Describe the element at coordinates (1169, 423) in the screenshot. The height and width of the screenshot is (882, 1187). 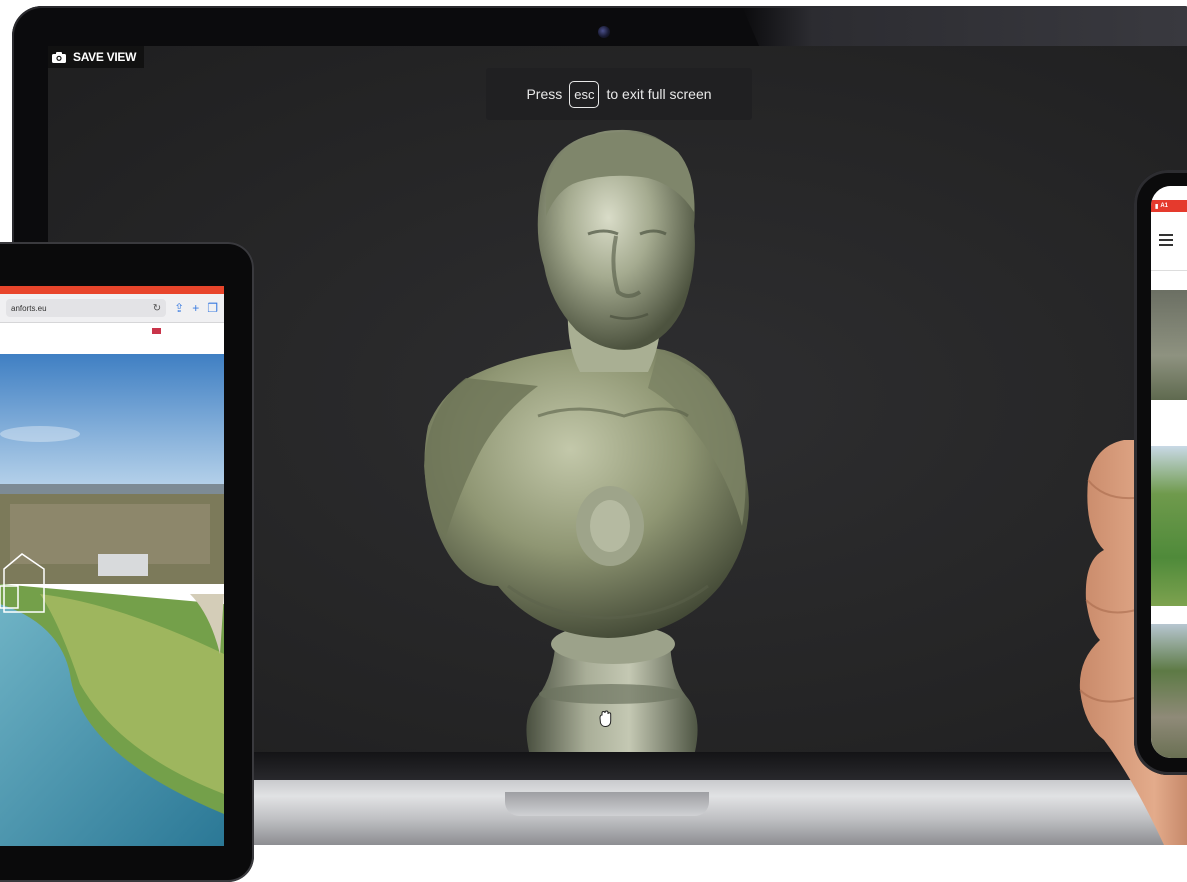
I see `phone-spacer` at that location.